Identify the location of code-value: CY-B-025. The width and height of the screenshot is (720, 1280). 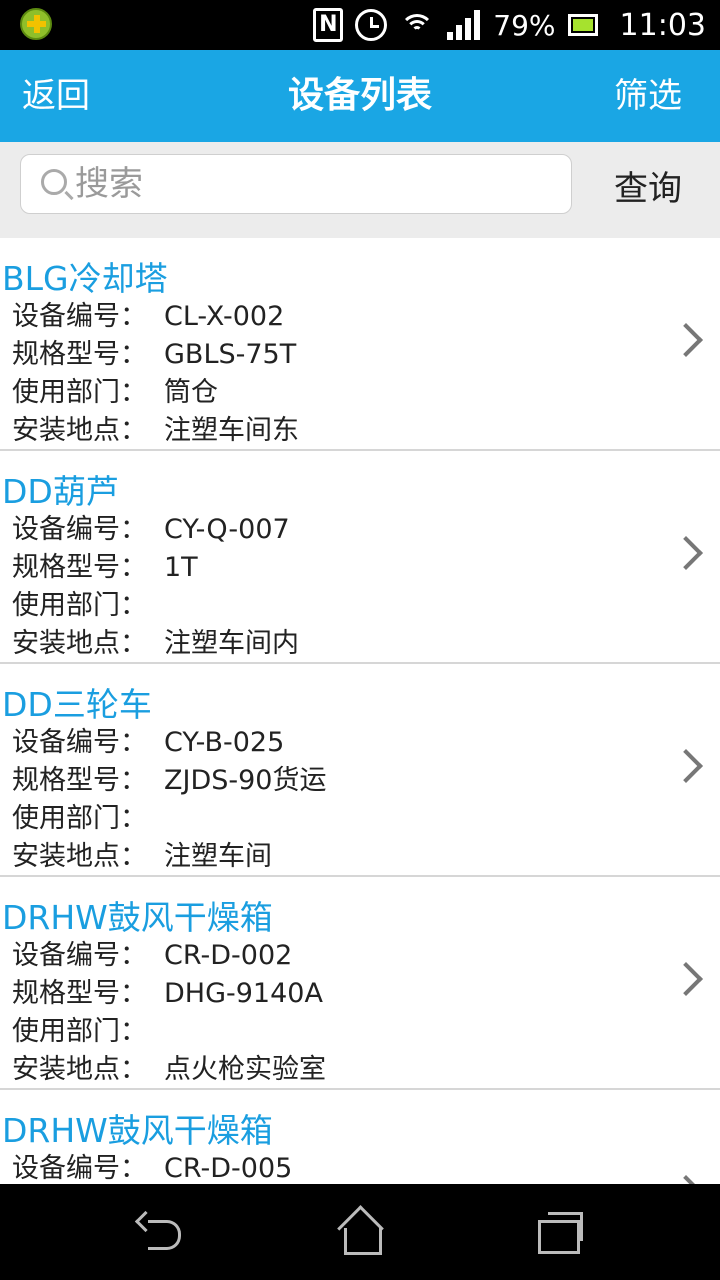
(224, 742).